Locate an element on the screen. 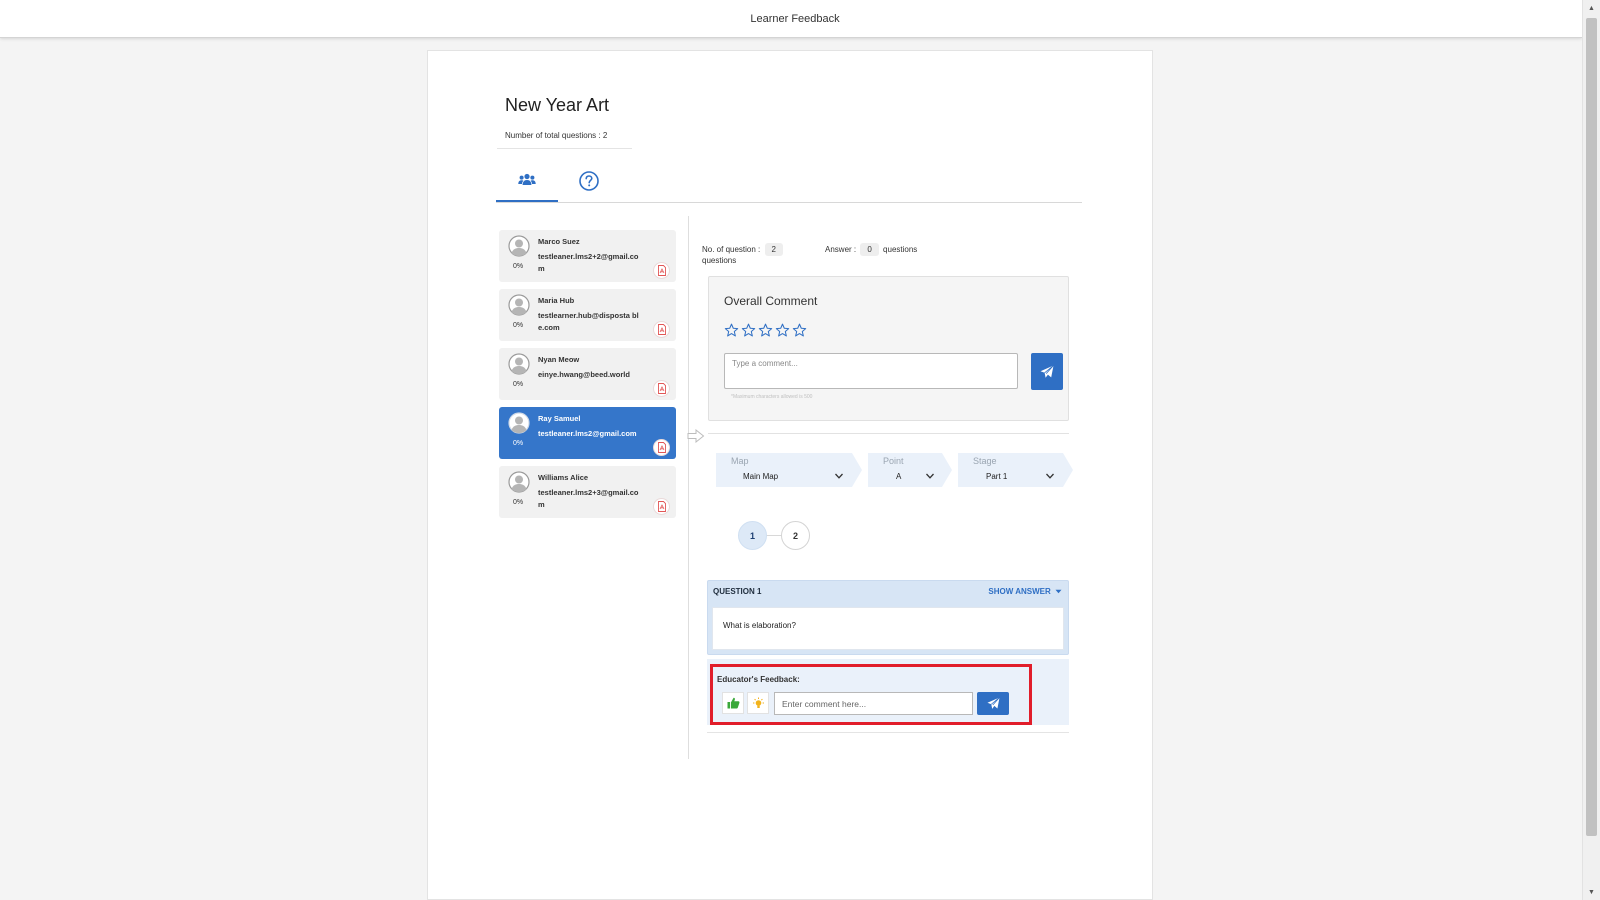 The height and width of the screenshot is (900, 1600). caret-down-icon is located at coordinates (1058, 591).